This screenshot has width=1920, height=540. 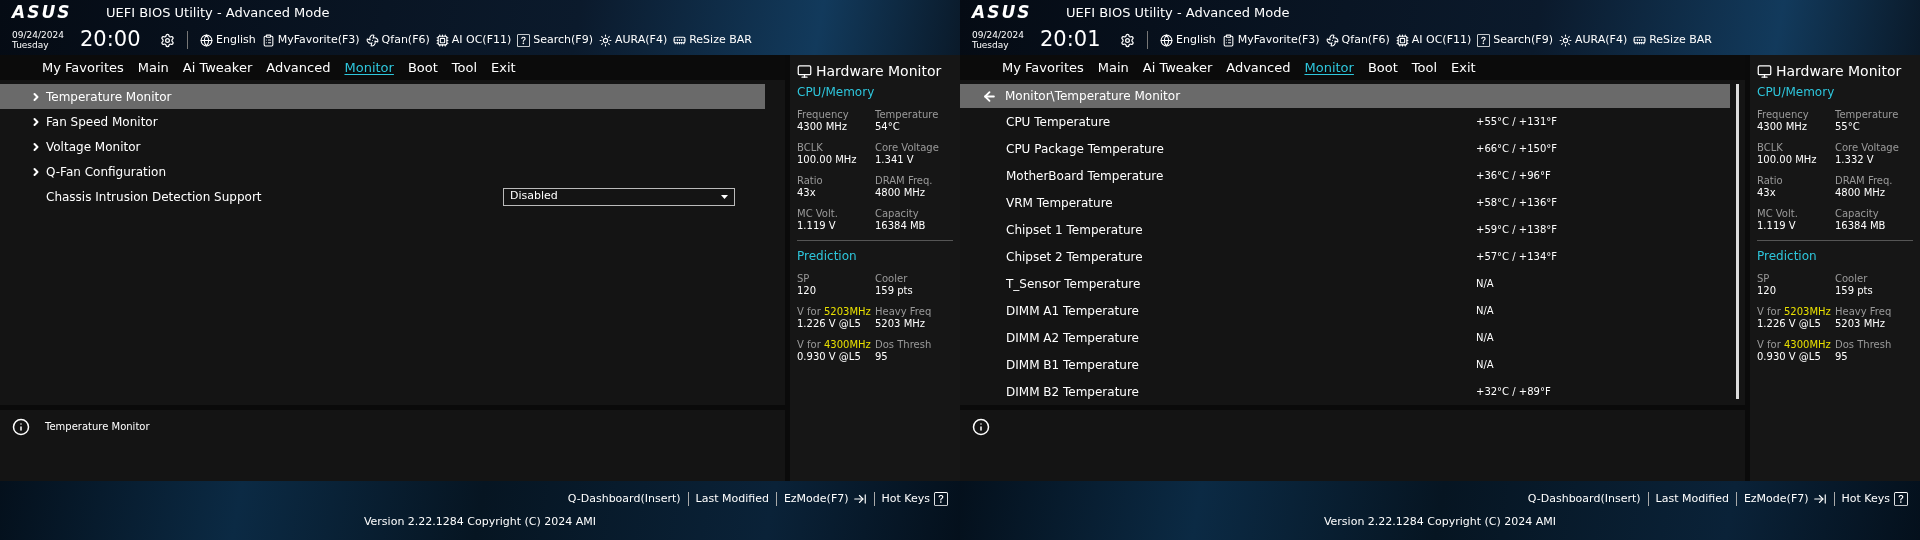 What do you see at coordinates (1517, 203) in the screenshot?
I see `sensor-value: +58°C / +136°F` at bounding box center [1517, 203].